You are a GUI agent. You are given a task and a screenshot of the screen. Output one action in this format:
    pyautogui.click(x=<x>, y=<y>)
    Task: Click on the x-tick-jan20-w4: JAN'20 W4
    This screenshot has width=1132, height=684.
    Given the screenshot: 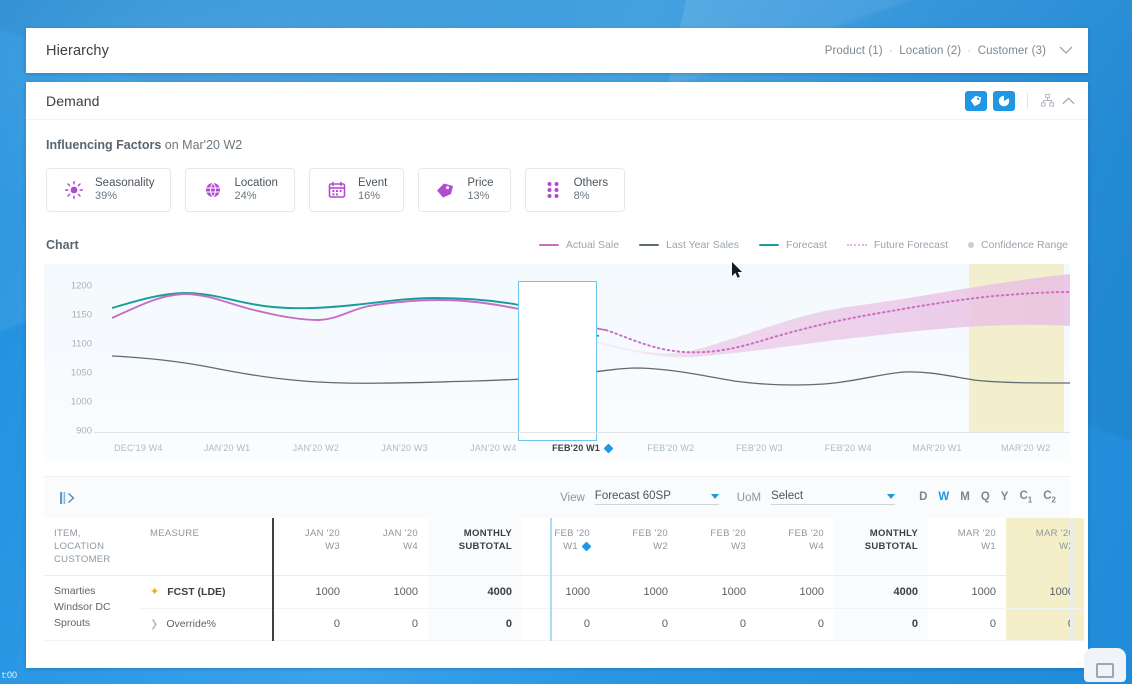 What is the action you would take?
    pyautogui.click(x=493, y=448)
    